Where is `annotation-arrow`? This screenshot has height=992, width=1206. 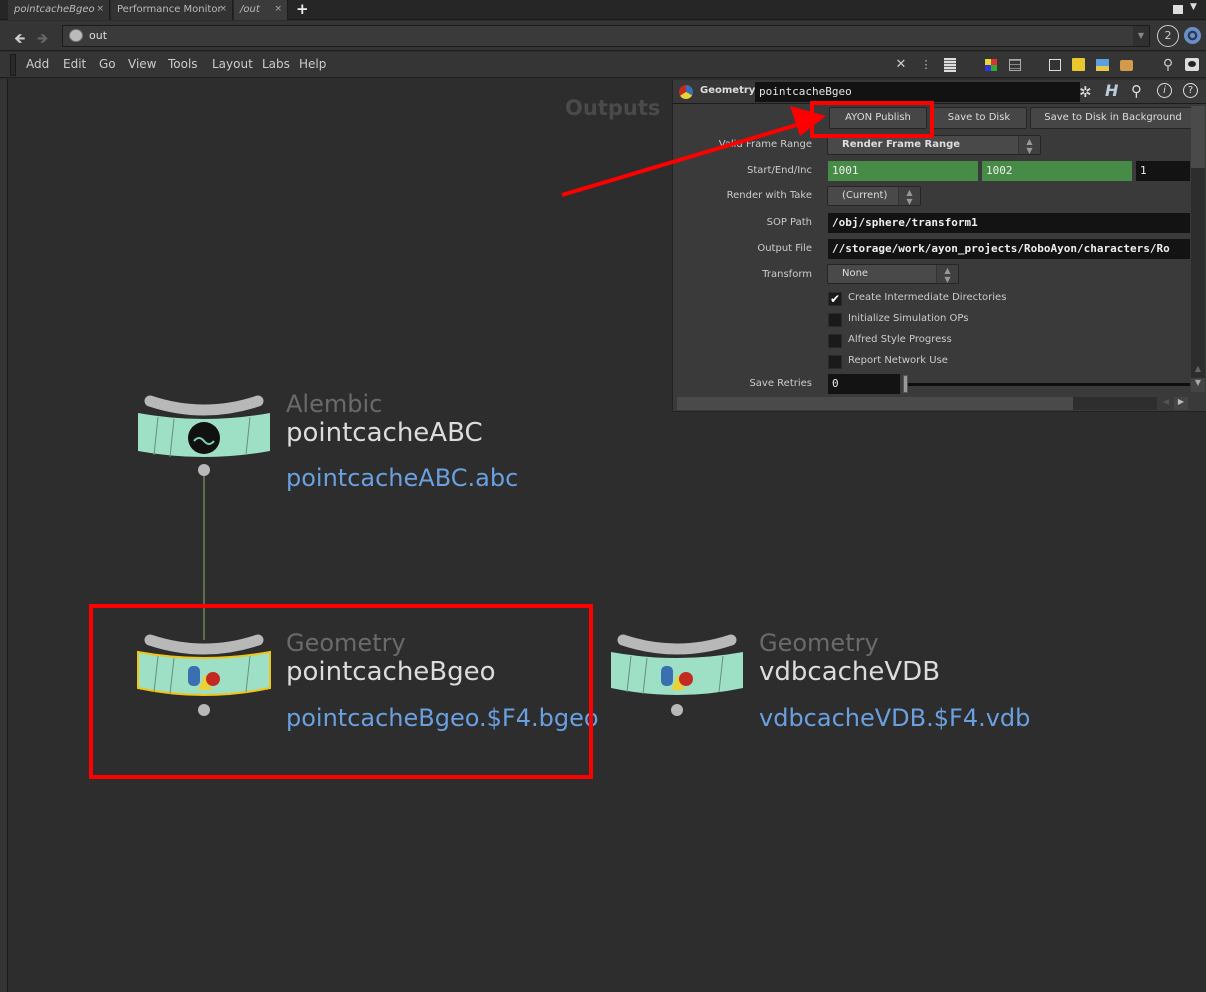
annotation-arrow is located at coordinates (693, 151).